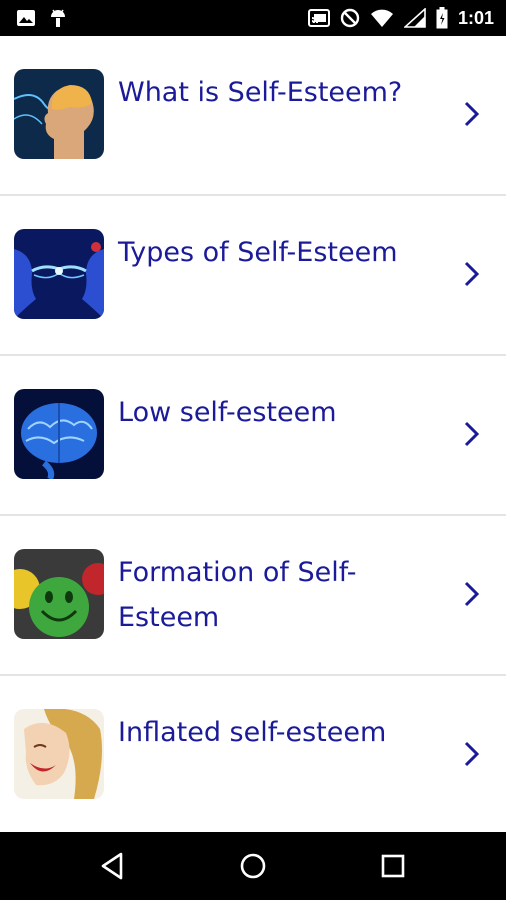  Describe the element at coordinates (227, 412) in the screenshot. I see `topic-title: Low self-esteem` at that location.